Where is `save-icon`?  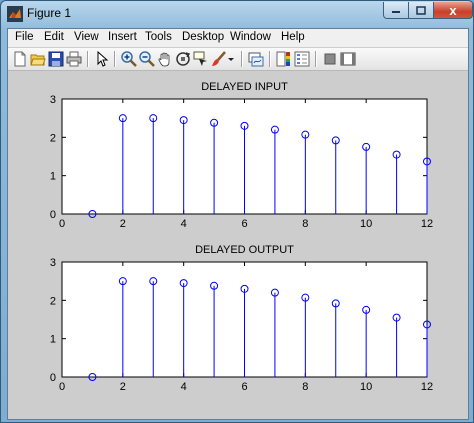 save-icon is located at coordinates (56, 59).